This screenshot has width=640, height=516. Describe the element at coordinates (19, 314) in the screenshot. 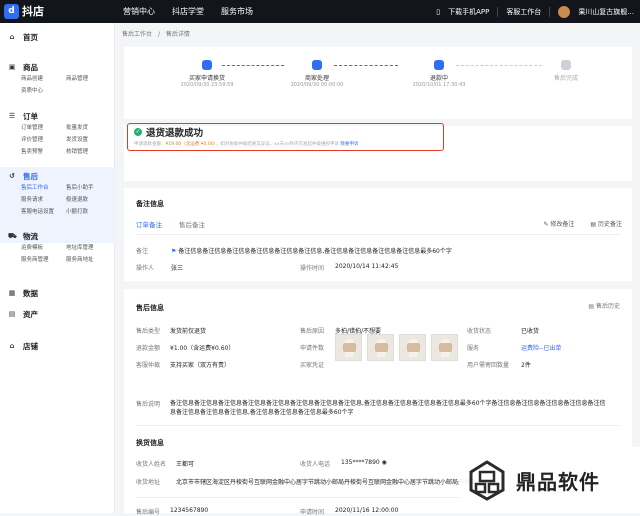

I see `sidebar-assets: ▤ 资产` at that location.